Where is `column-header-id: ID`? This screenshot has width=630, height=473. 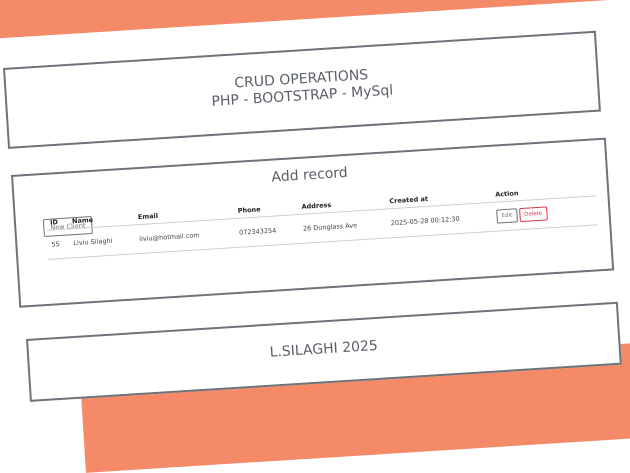 column-header-id: ID is located at coordinates (57, 218).